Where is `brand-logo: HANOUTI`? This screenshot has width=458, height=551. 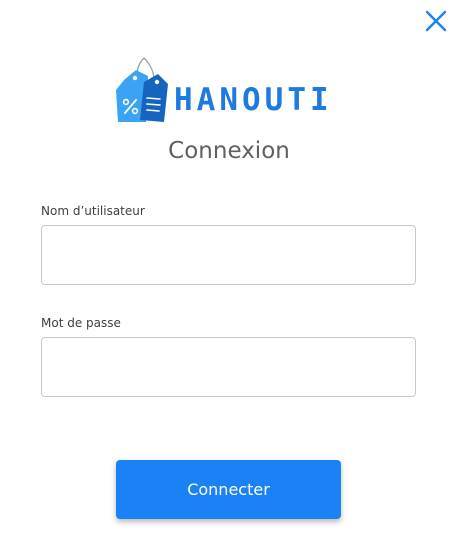
brand-logo: HANOUTI is located at coordinates (229, 90).